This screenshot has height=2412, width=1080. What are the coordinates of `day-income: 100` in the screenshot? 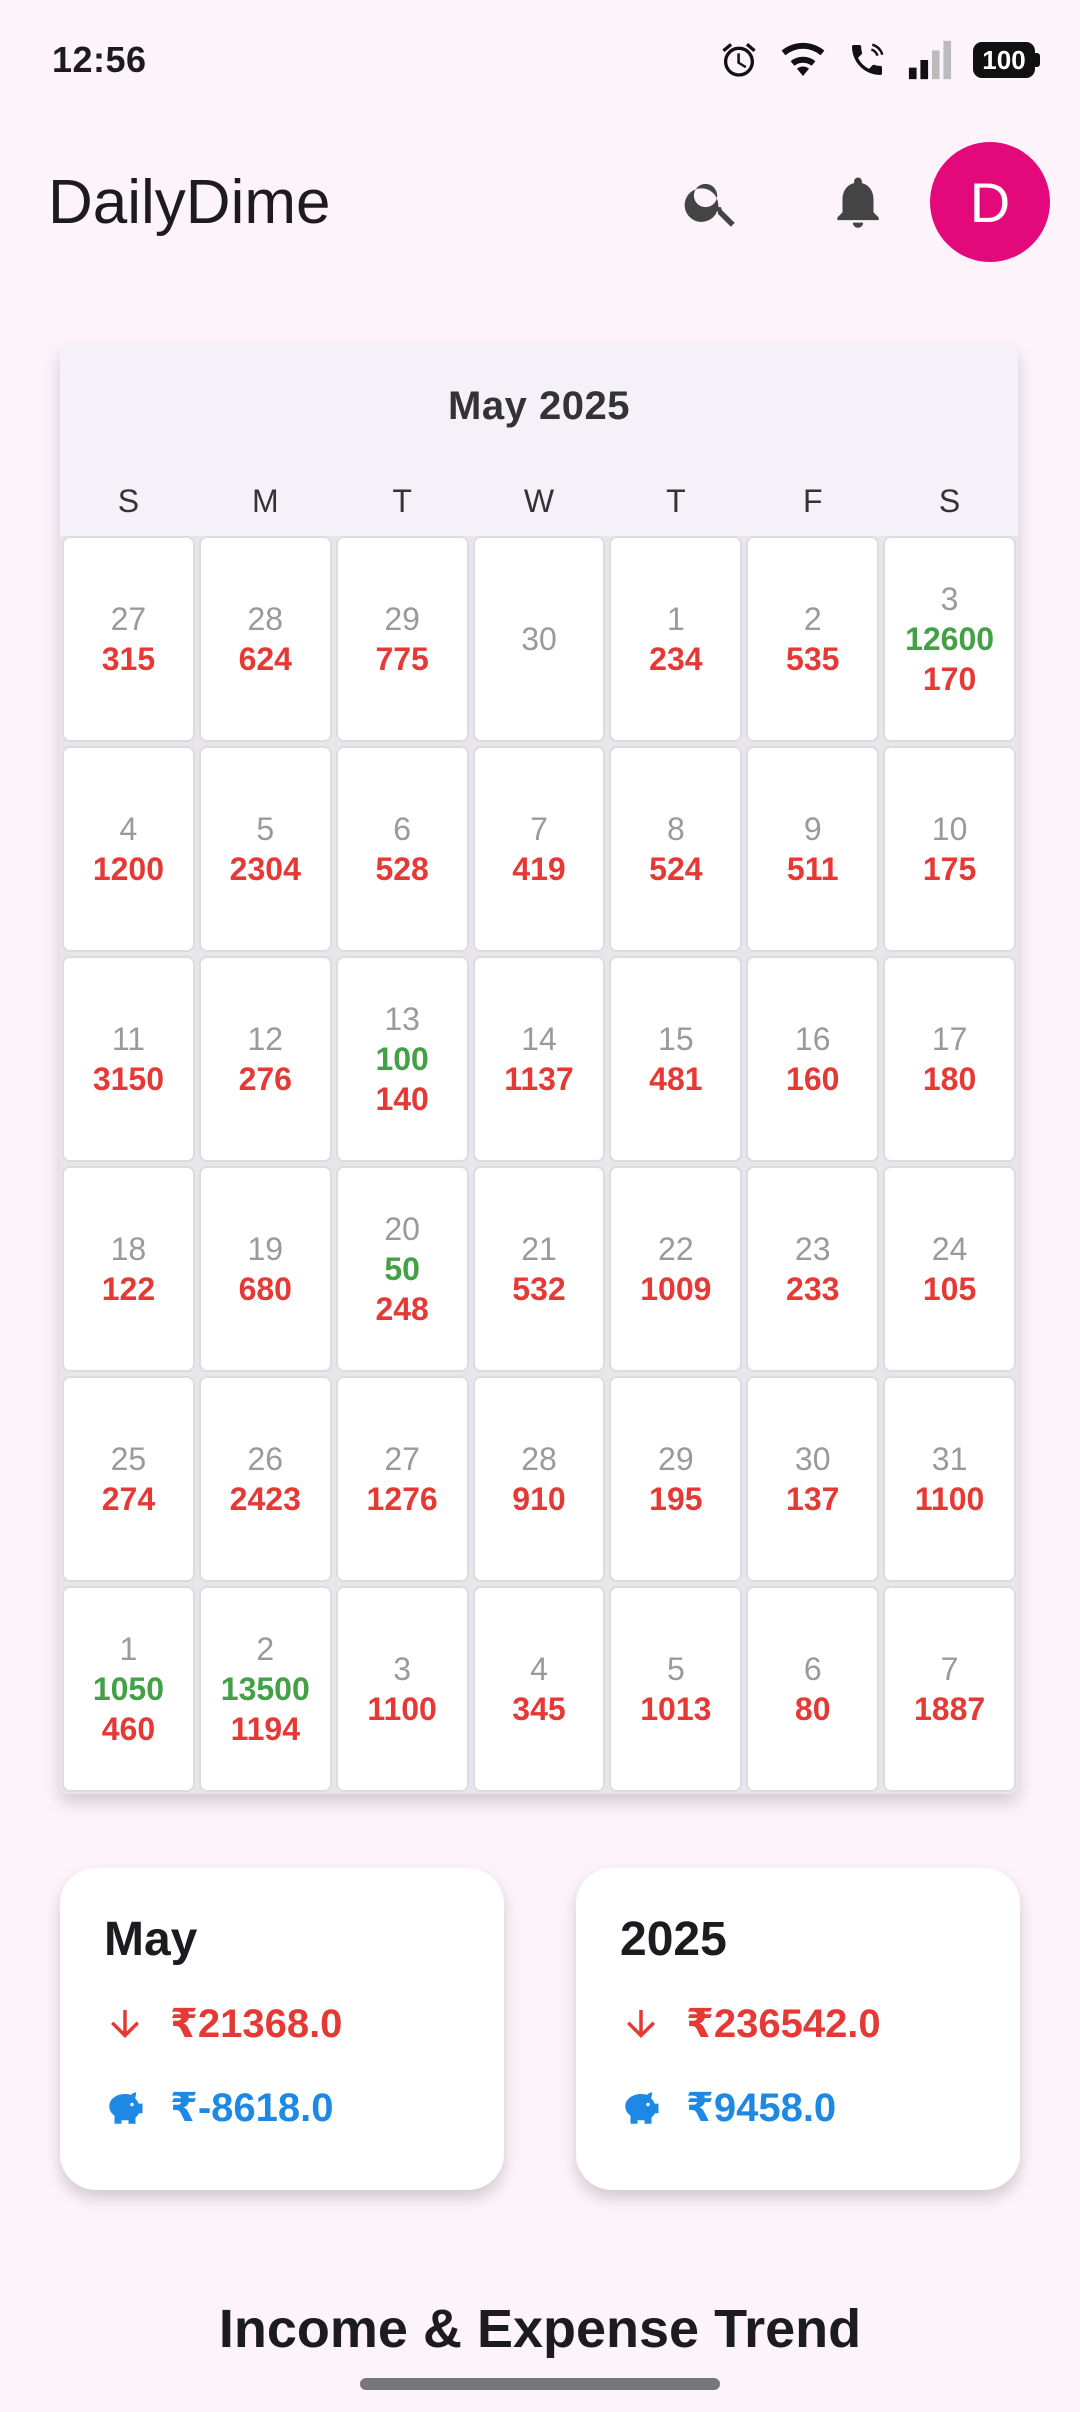 It's located at (402, 1059).